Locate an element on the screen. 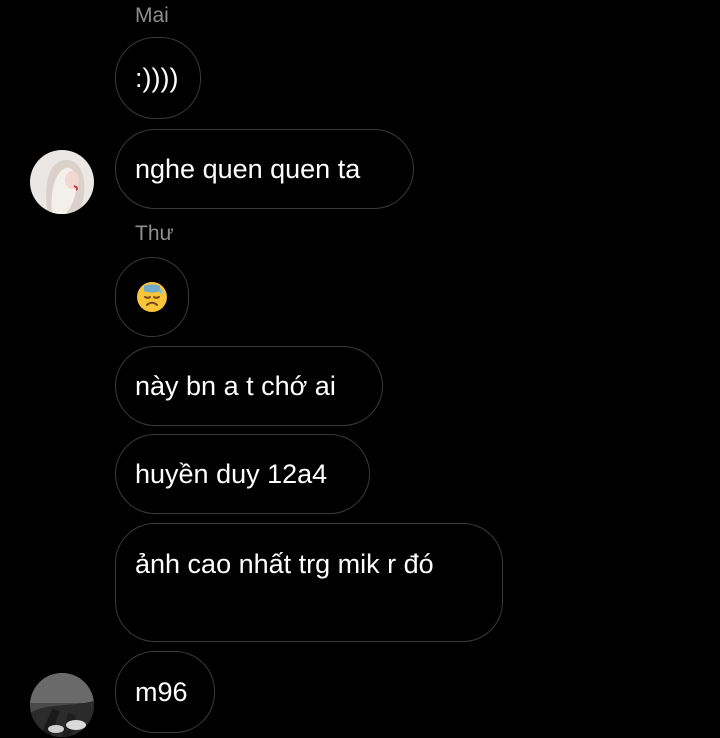  message-bubble-2: nghe quen quen ta is located at coordinates (264, 169).